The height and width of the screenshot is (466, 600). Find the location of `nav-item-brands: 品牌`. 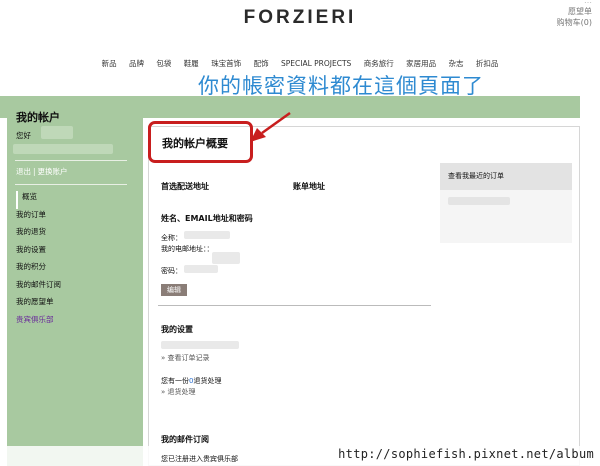

nav-item-brands: 品牌 is located at coordinates (136, 63).